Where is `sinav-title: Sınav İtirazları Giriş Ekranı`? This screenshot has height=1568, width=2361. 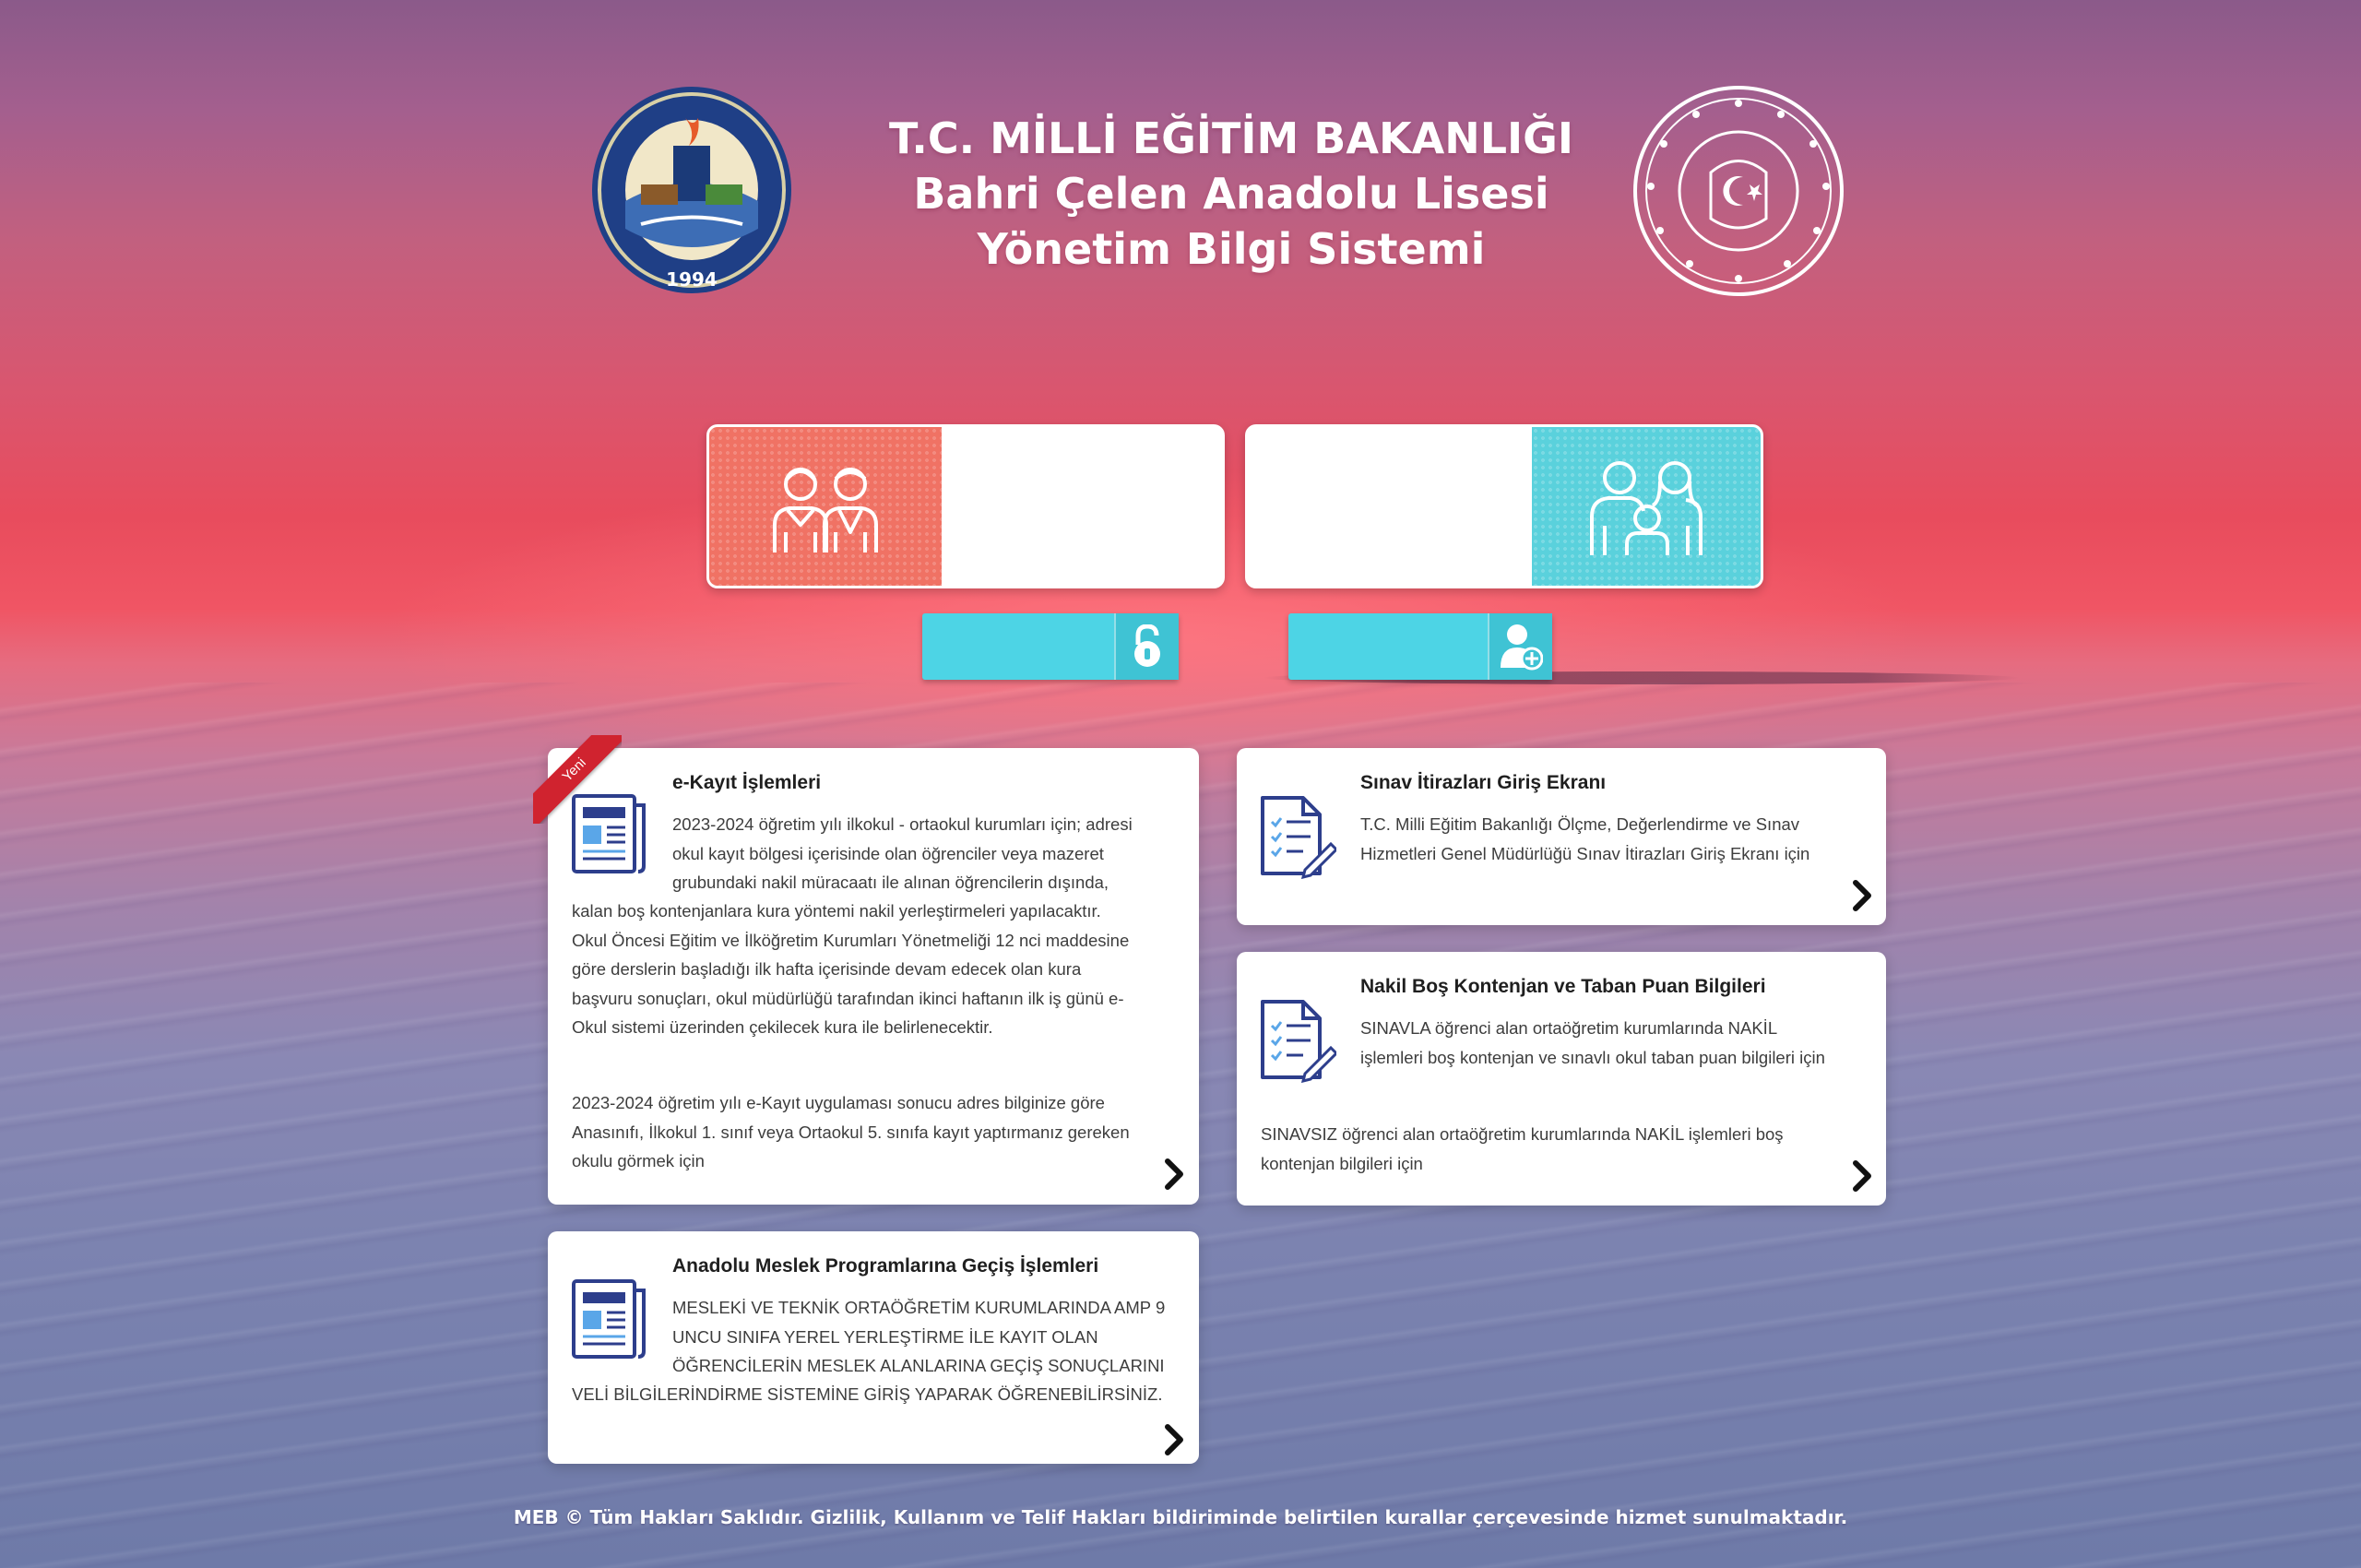
sinav-title: Sınav İtirazları Giriş Ekranı is located at coordinates (1483, 782).